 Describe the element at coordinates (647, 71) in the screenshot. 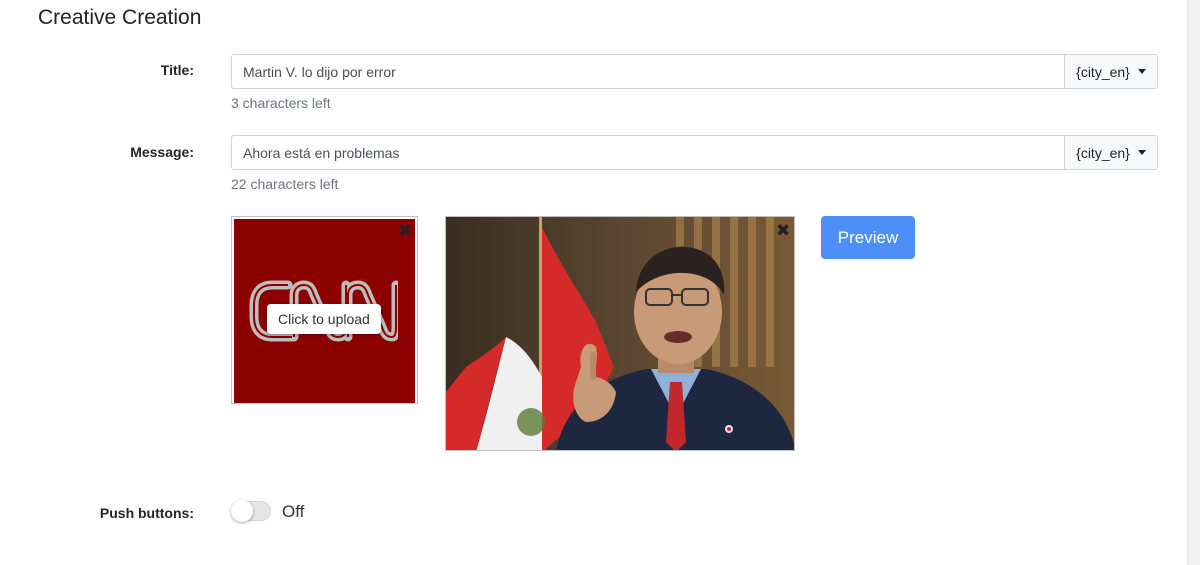

I see `title-input` at that location.